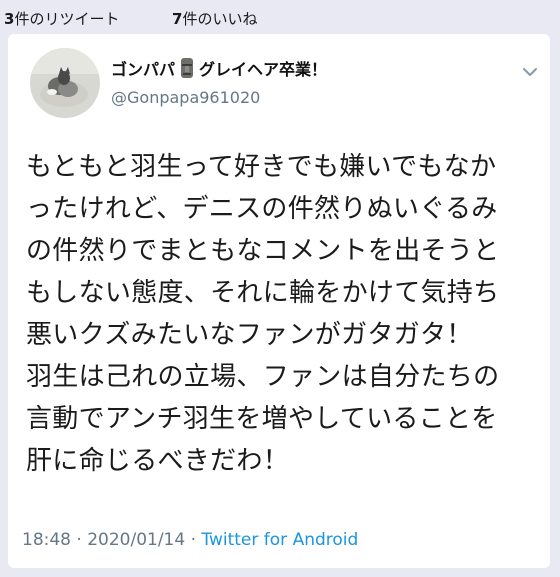  Describe the element at coordinates (185, 97) in the screenshot. I see `author-handle: @Gonpapa961020` at that location.